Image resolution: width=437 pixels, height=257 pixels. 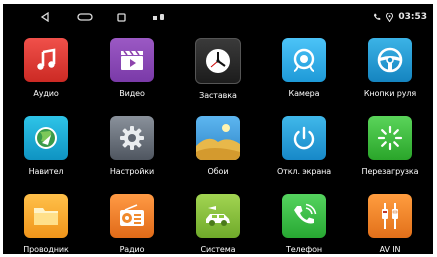 I want to click on notification-icon, so click(x=159, y=17).